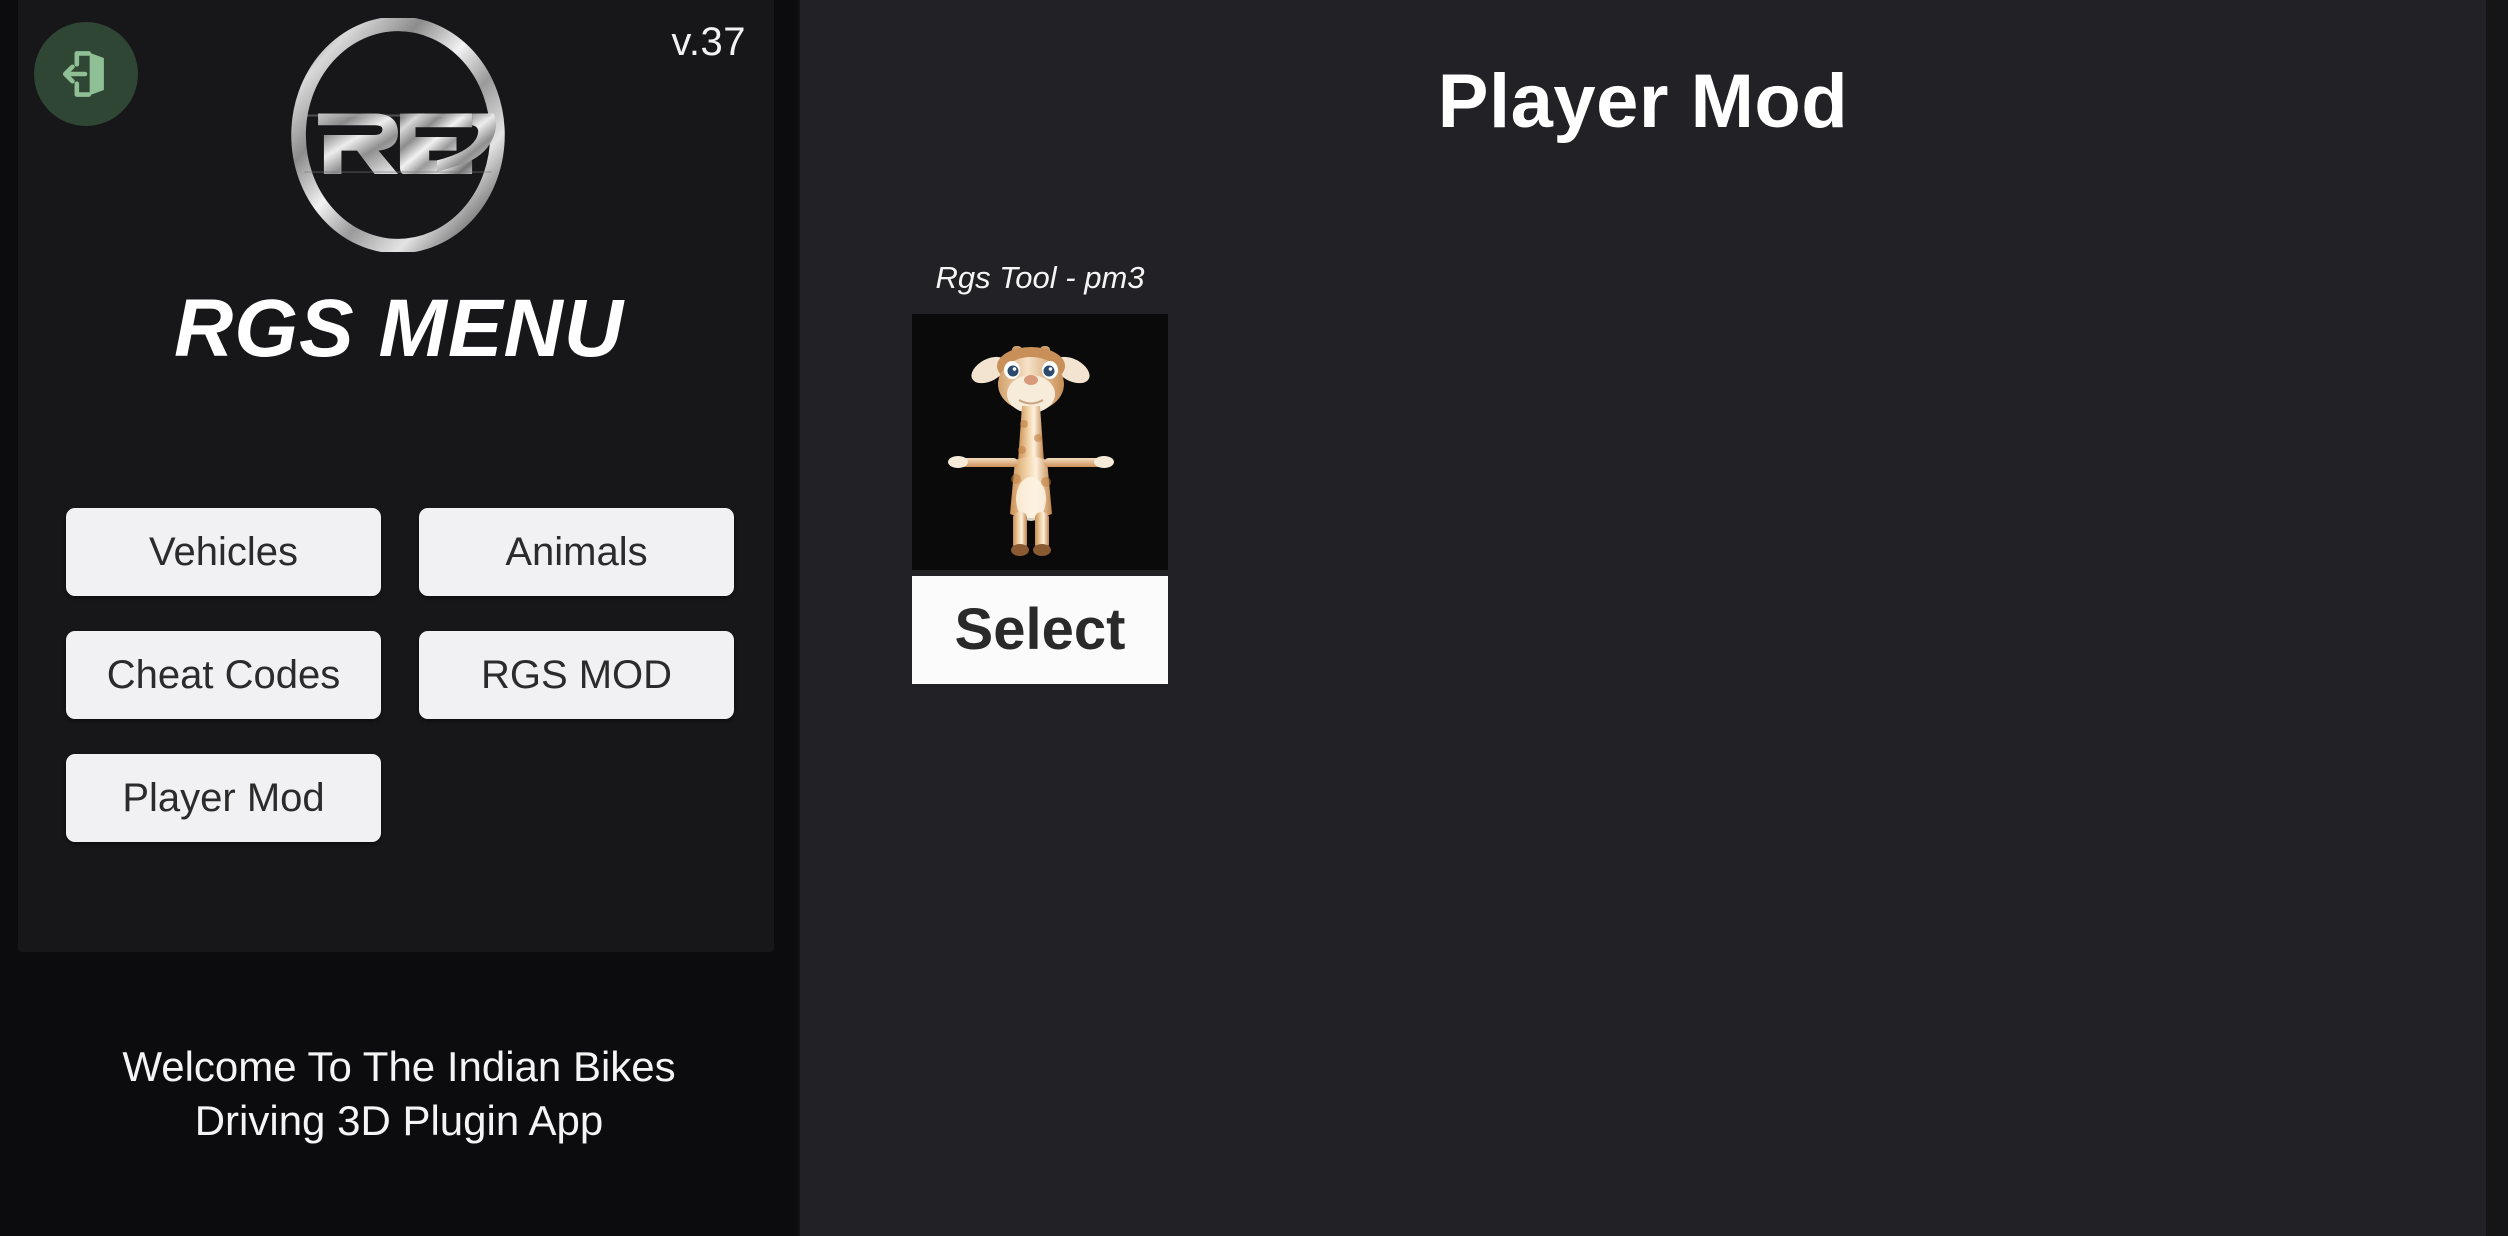 The height and width of the screenshot is (1236, 2508). Describe the element at coordinates (400, 552) in the screenshot. I see `nav-row-1: Vehicles Animals` at that location.